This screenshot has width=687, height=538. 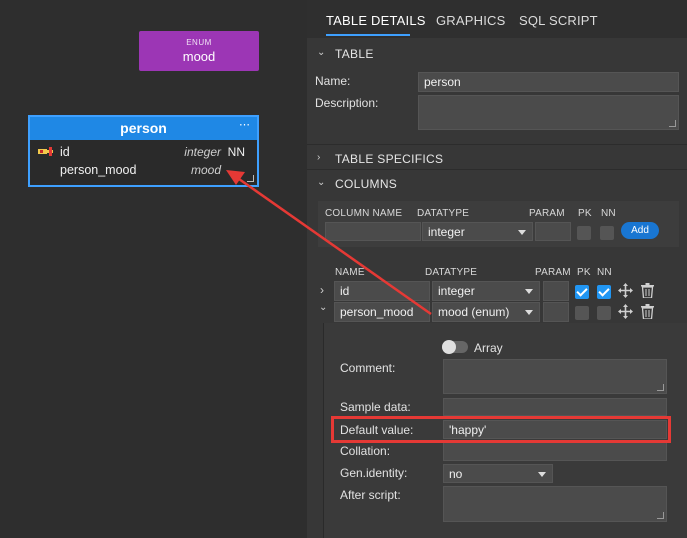 I want to click on new-column-pk-checkbox, so click(x=584, y=233).